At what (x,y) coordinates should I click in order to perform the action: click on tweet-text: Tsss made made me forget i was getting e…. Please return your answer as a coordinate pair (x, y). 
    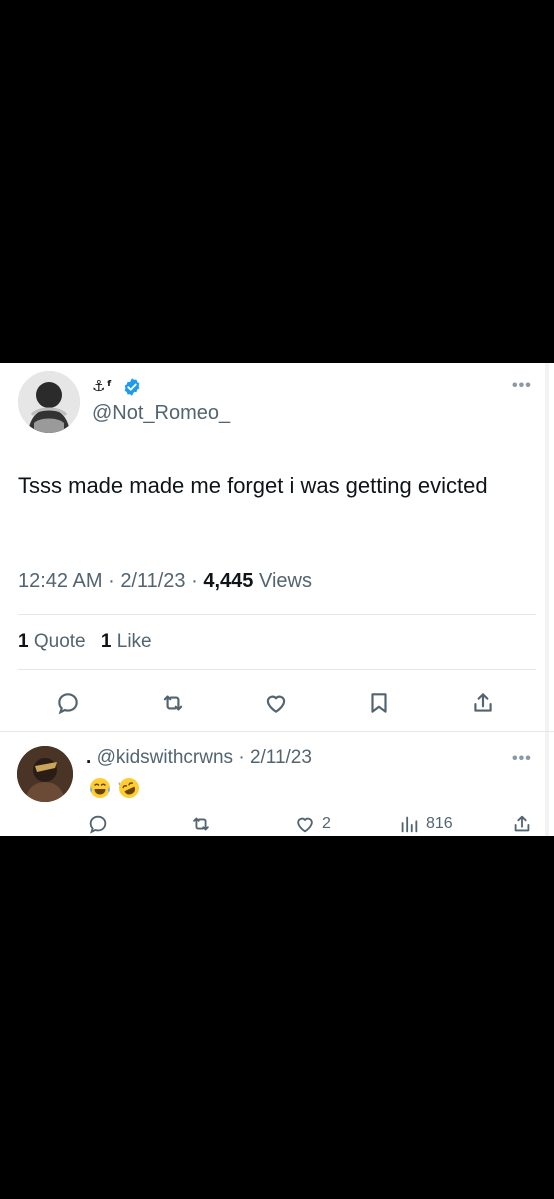
    Looking at the image, I should click on (253, 485).